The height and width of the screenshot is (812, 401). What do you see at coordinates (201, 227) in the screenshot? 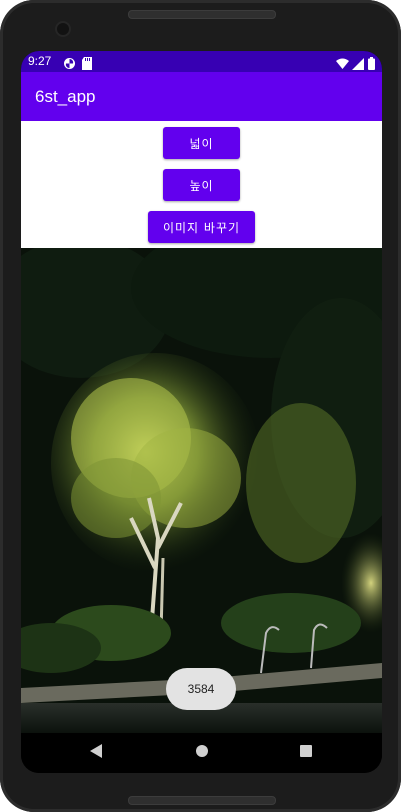
I see `change-image-button: 이미지 바꾸기` at bounding box center [201, 227].